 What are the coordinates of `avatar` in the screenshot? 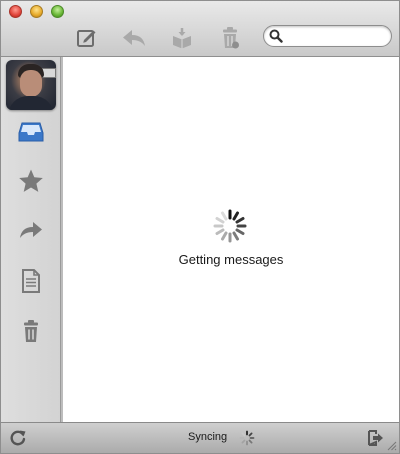 It's located at (31, 85).